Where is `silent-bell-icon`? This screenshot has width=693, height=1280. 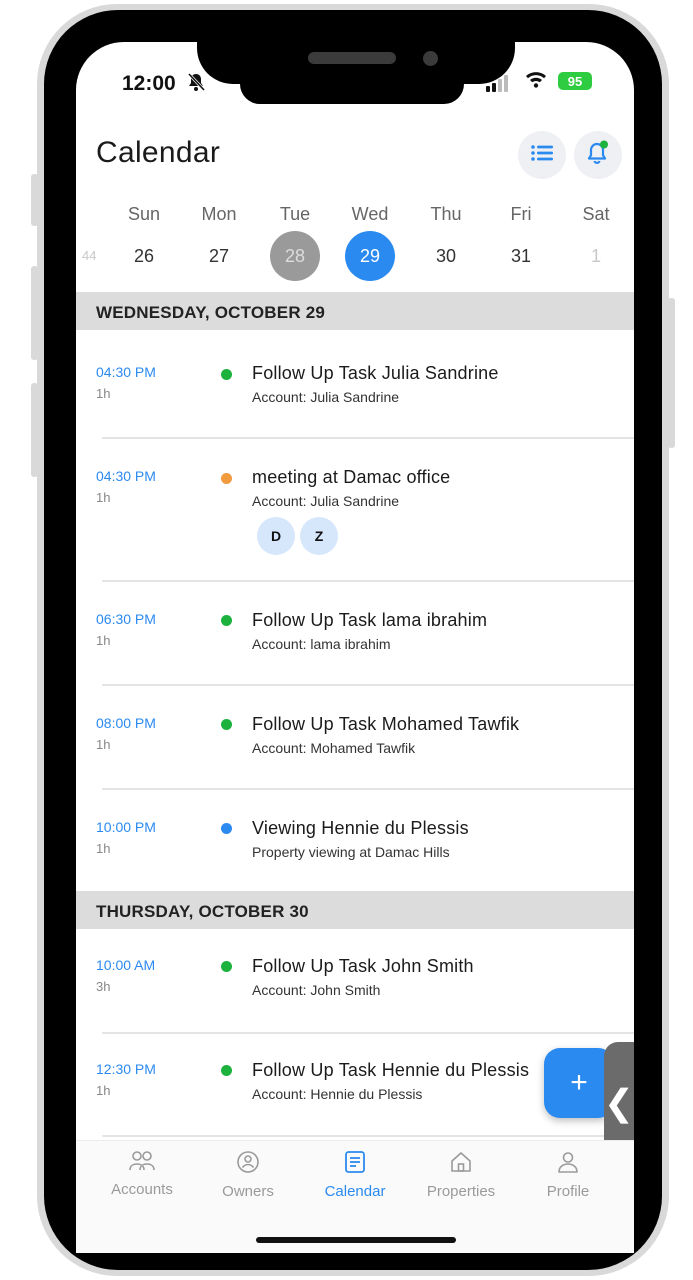 silent-bell-icon is located at coordinates (196, 84).